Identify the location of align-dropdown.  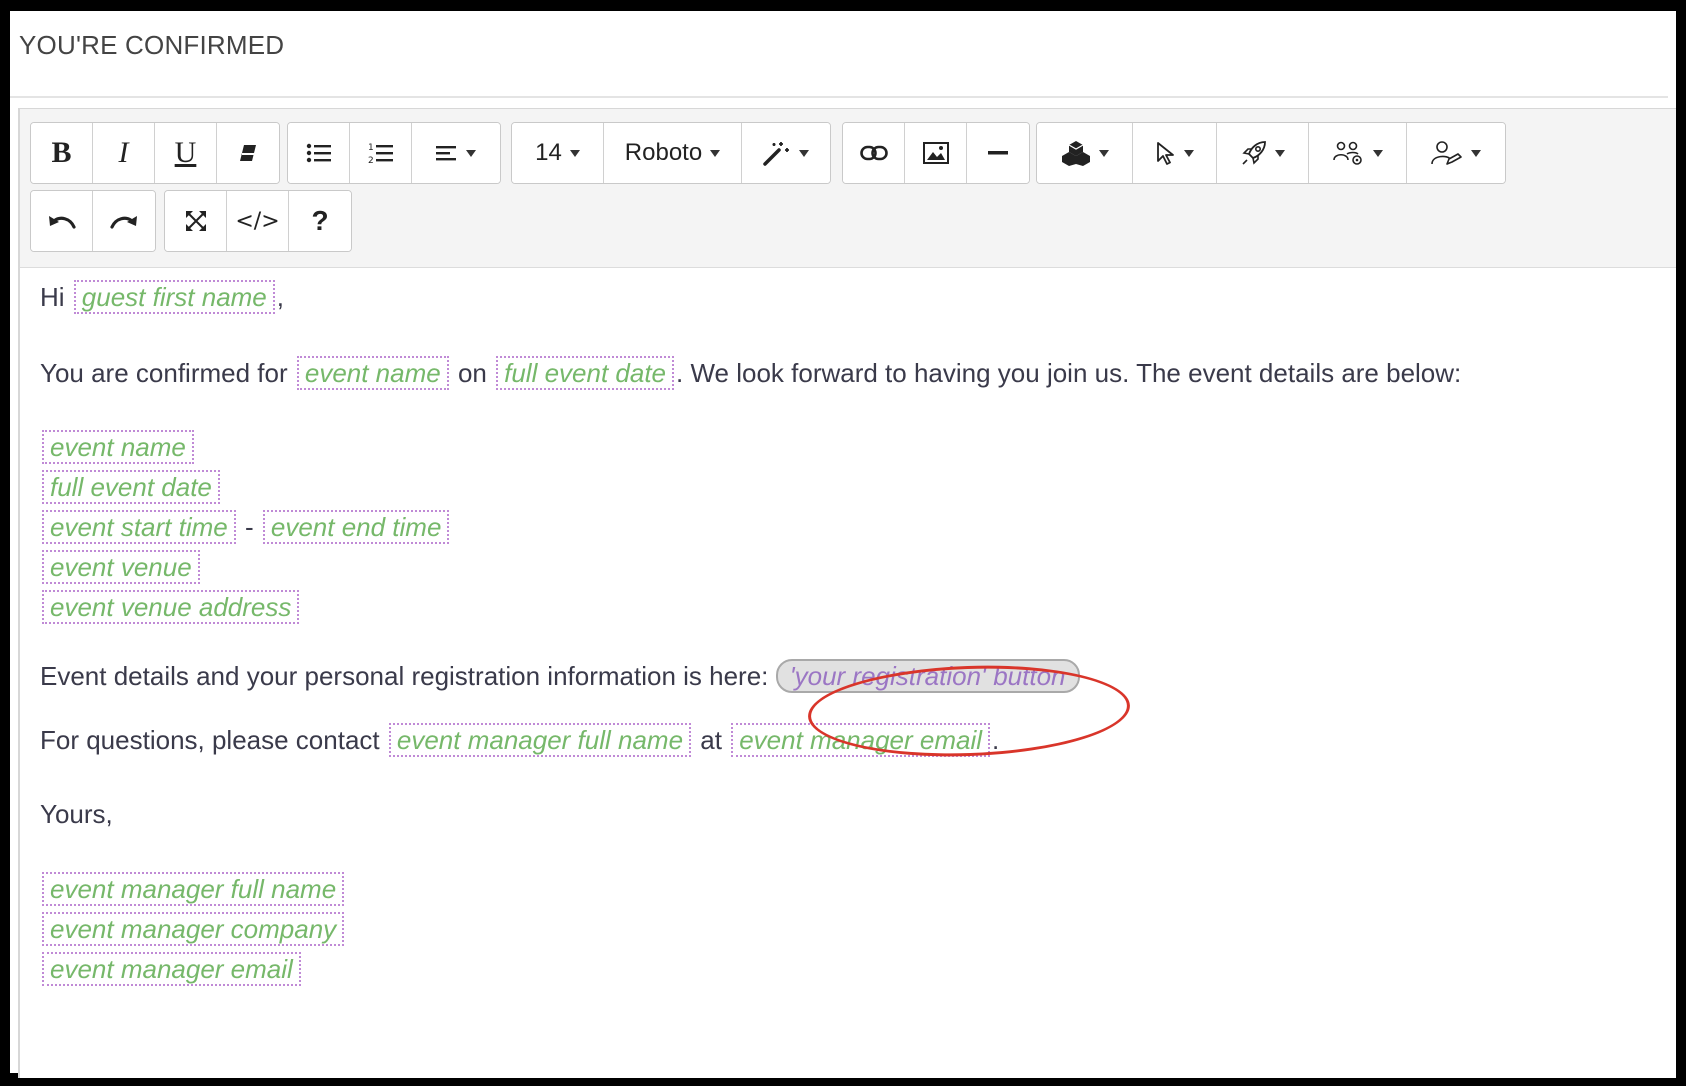
(456, 153).